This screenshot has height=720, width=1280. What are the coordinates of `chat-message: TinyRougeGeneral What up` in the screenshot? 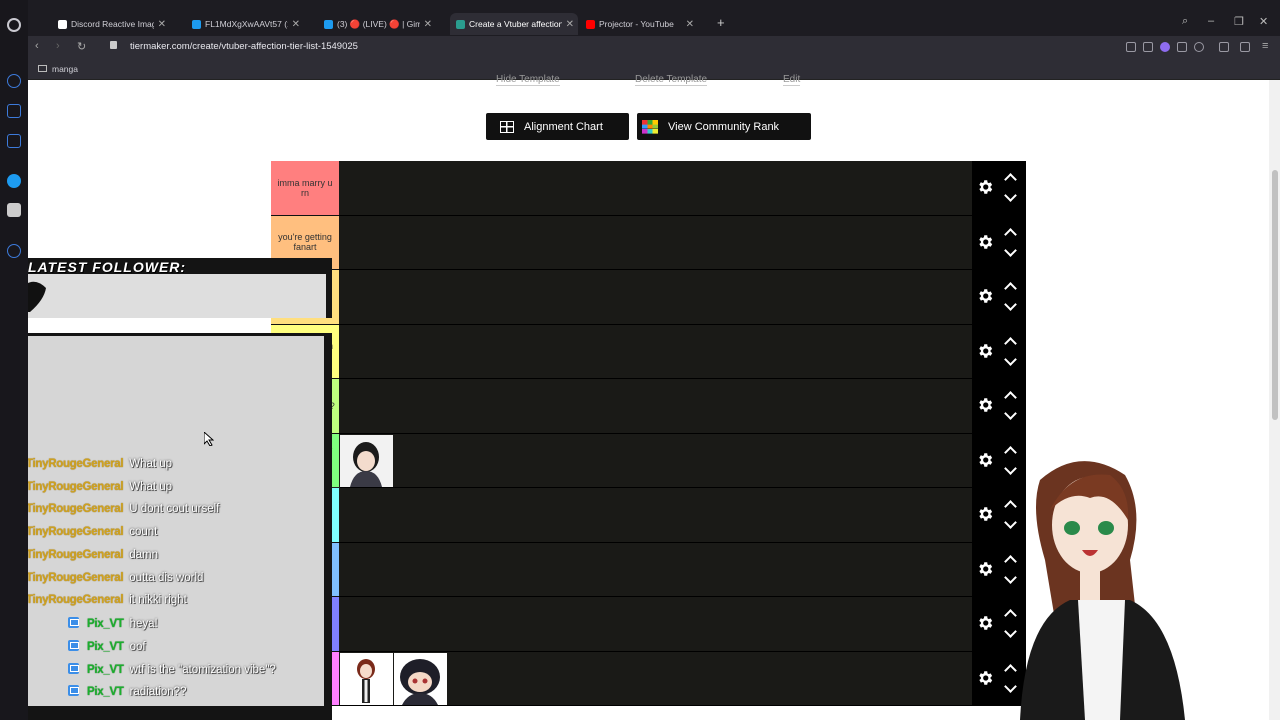 It's located at (99, 487).